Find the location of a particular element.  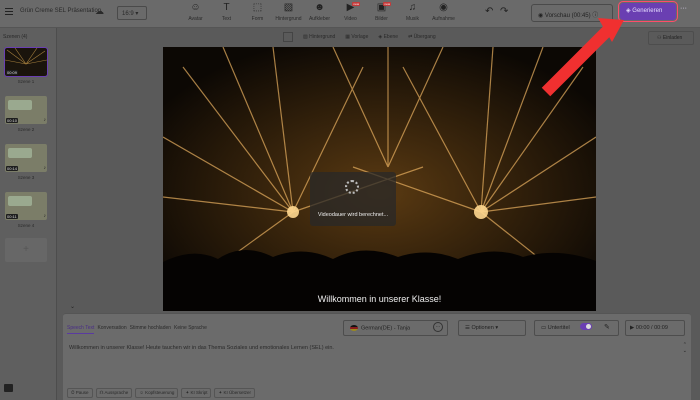

avatar-icon: ☺ is located at coordinates (195, 7).